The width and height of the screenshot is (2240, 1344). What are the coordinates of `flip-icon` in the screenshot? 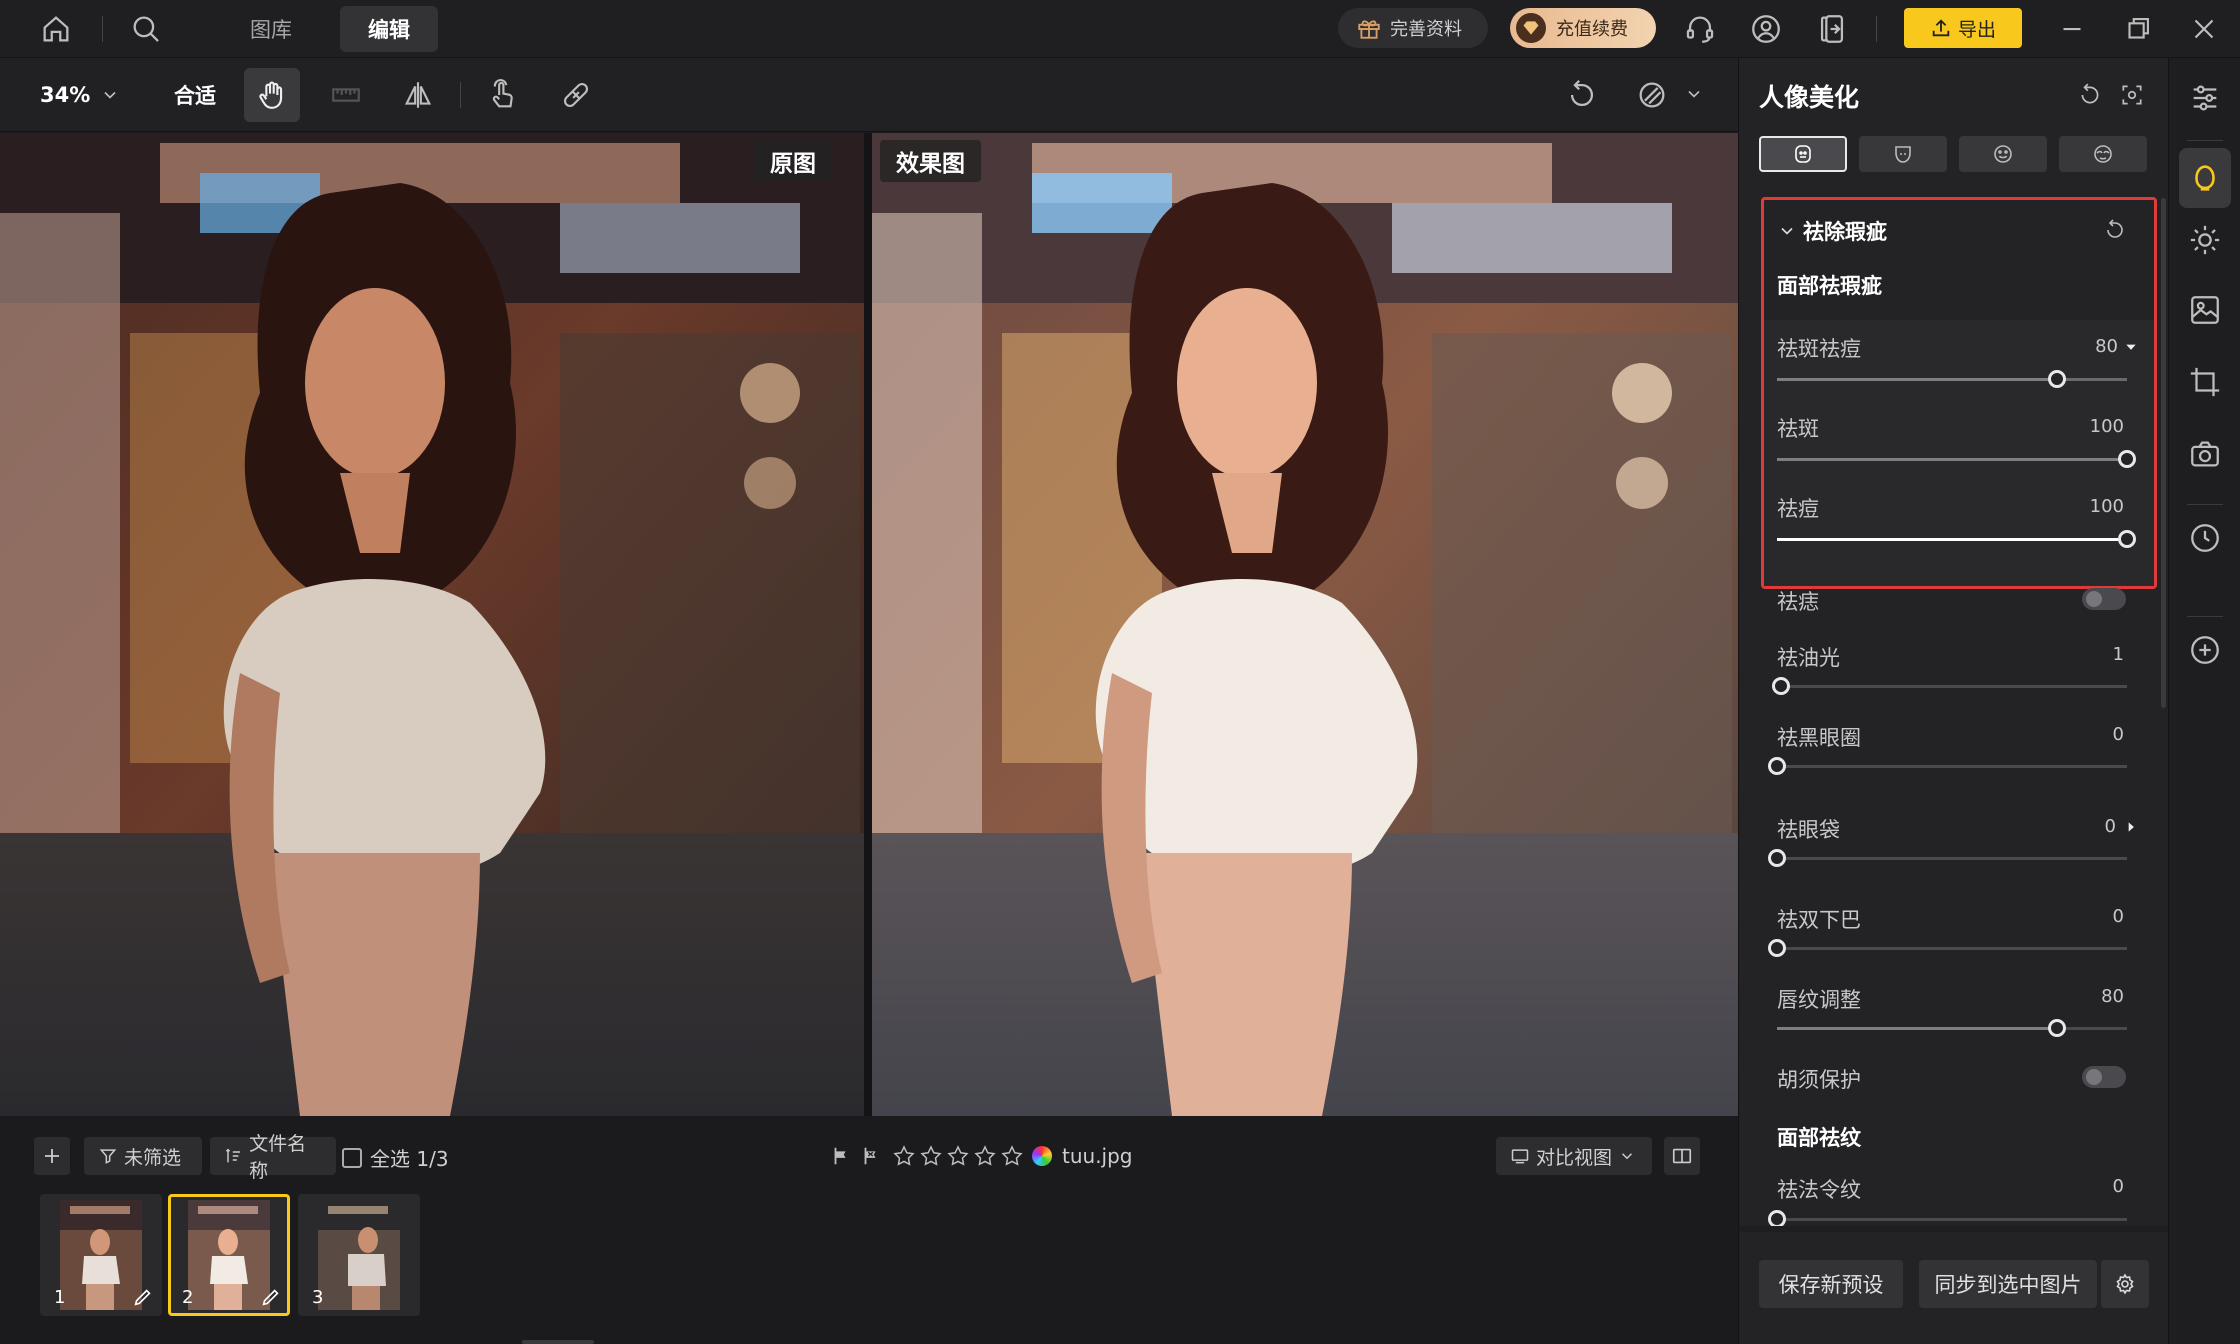 It's located at (418, 95).